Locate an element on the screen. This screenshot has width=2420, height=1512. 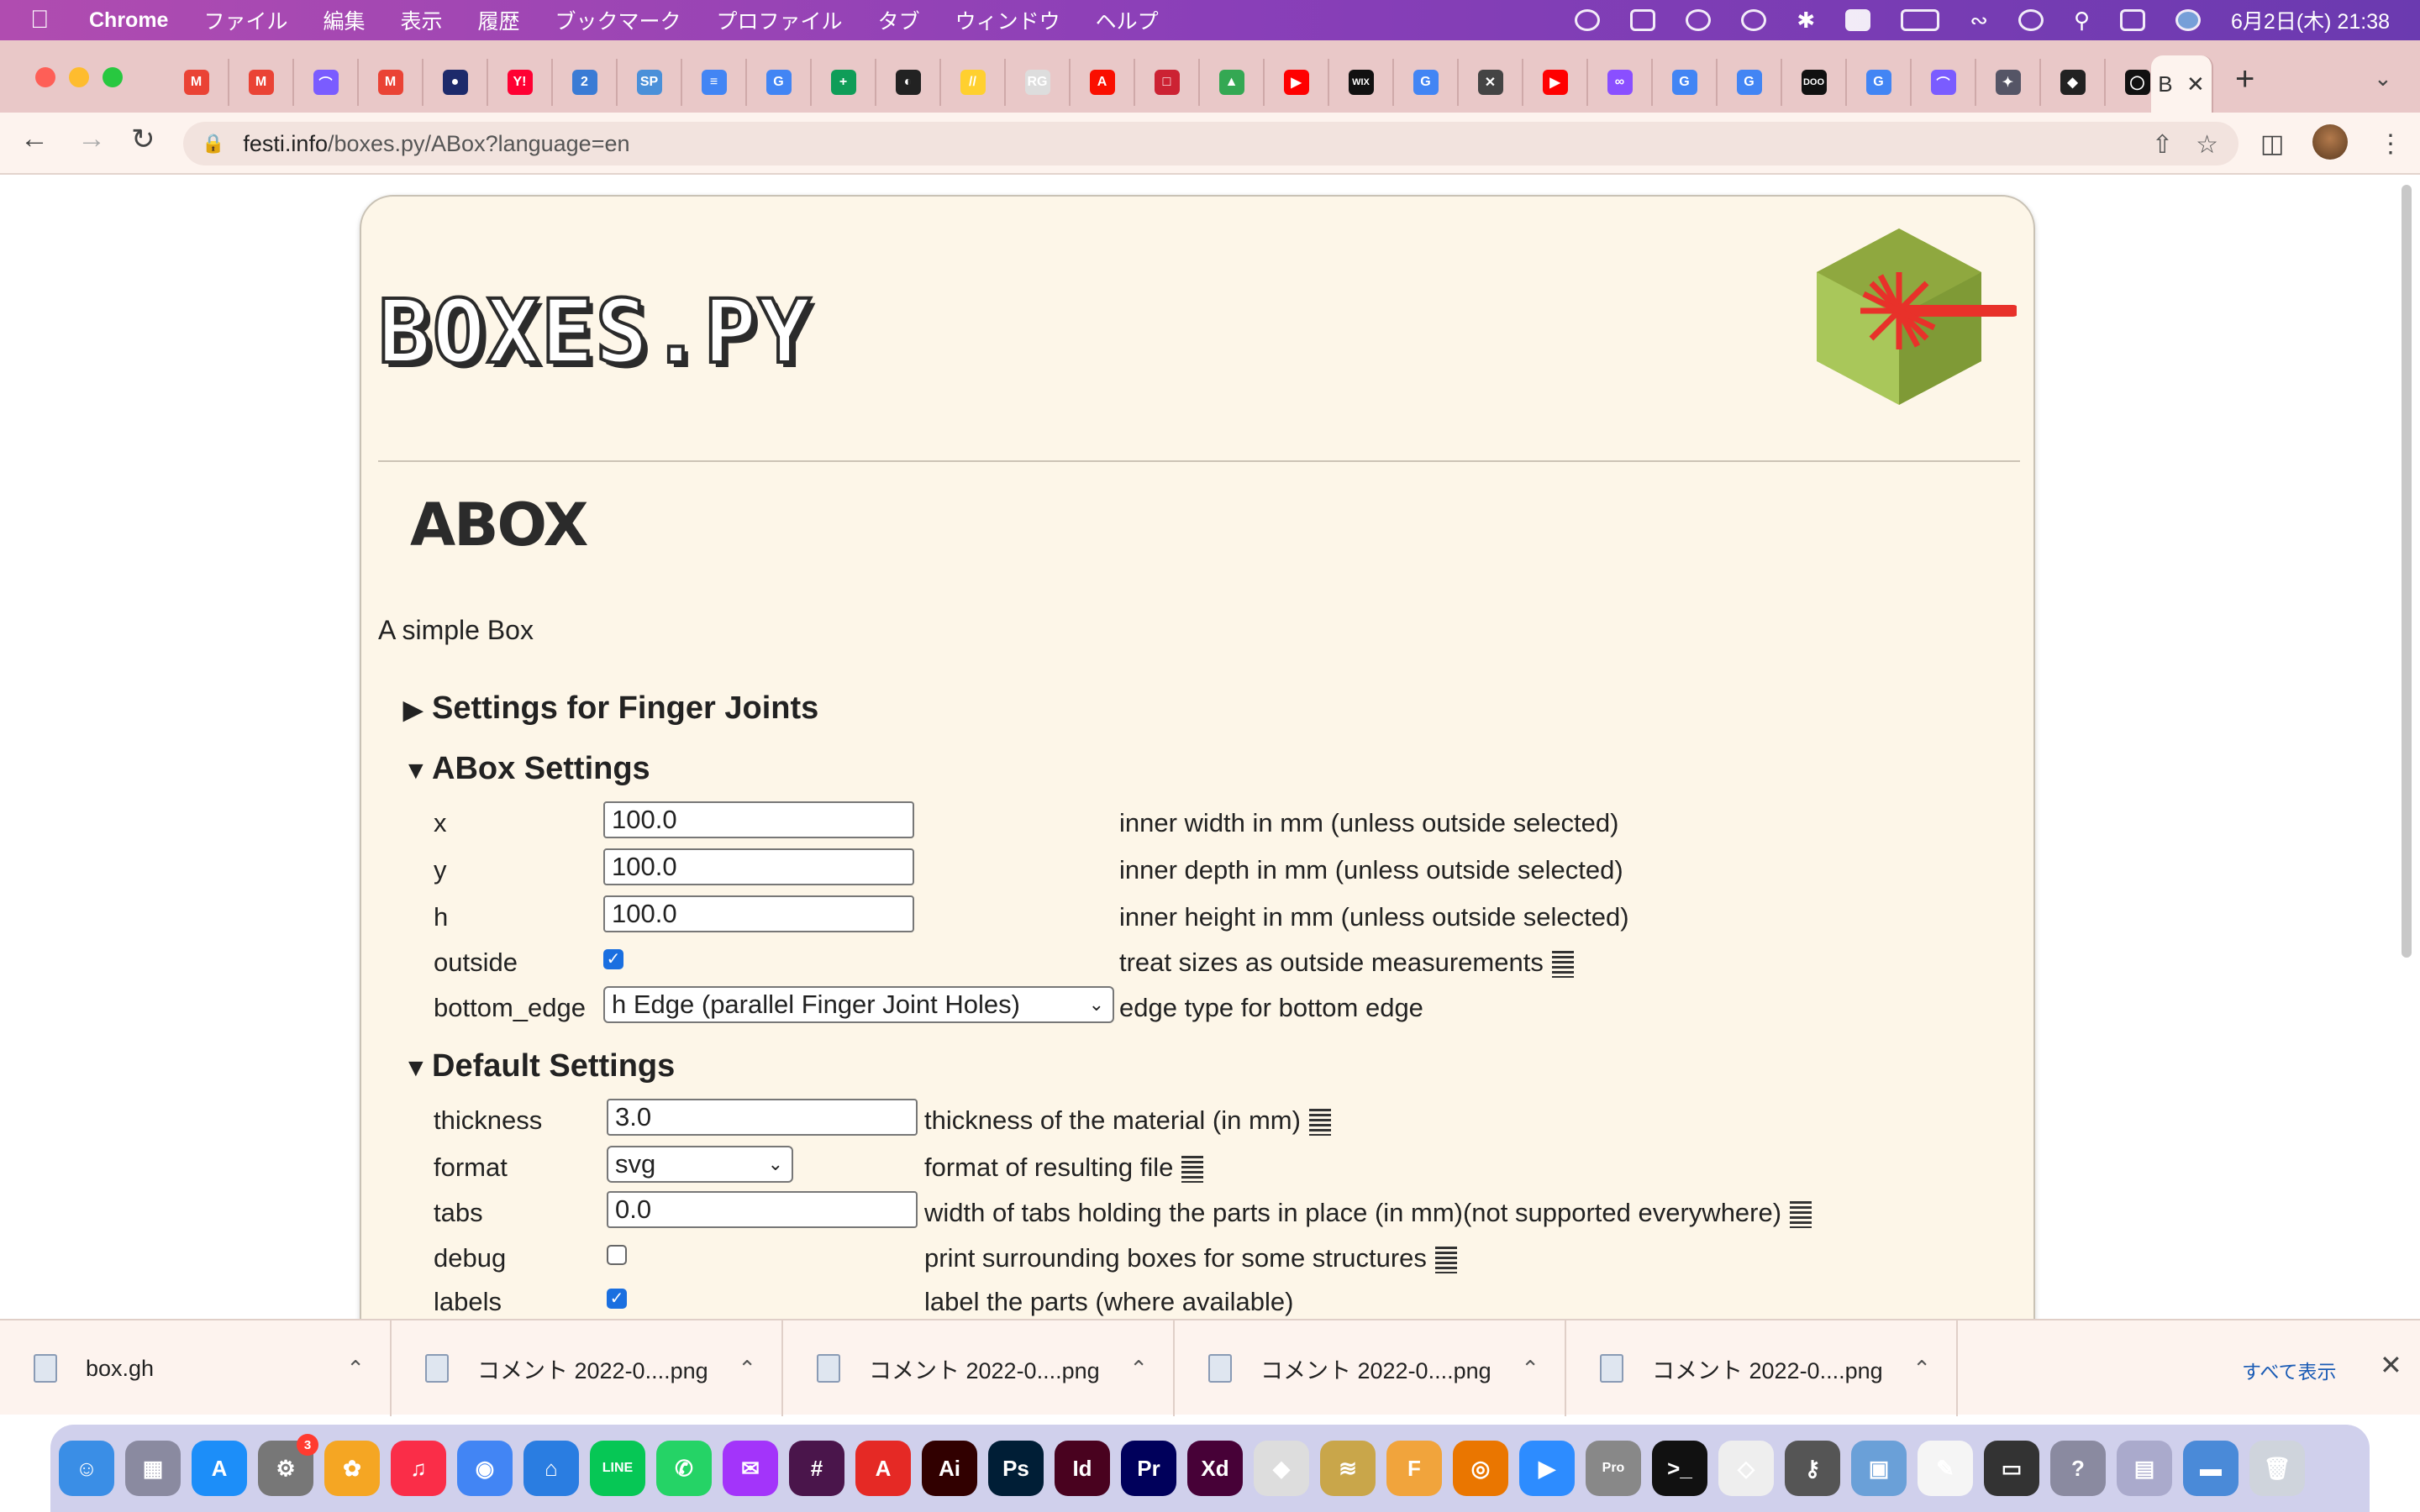
fusion-icon: F is located at coordinates (1414, 1468).